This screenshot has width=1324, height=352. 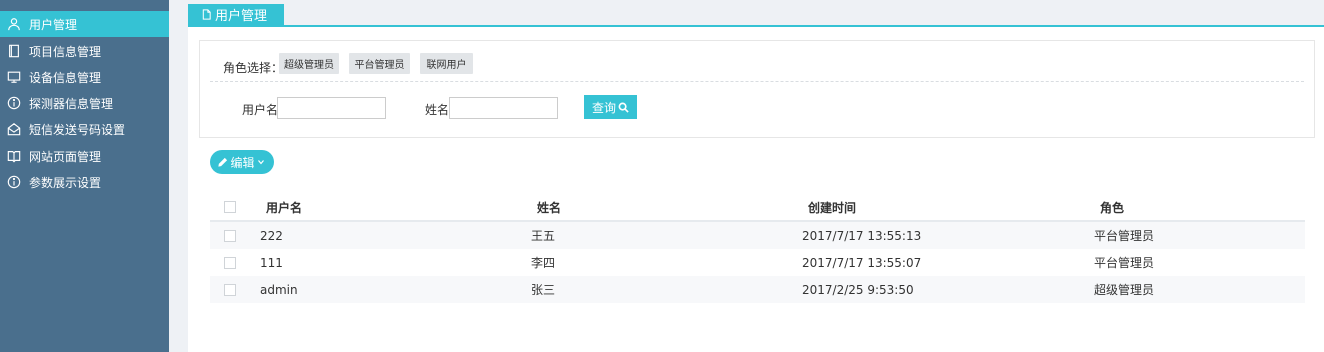 I want to click on sidebar-item-device-info: 设备信息管理, so click(x=84, y=77).